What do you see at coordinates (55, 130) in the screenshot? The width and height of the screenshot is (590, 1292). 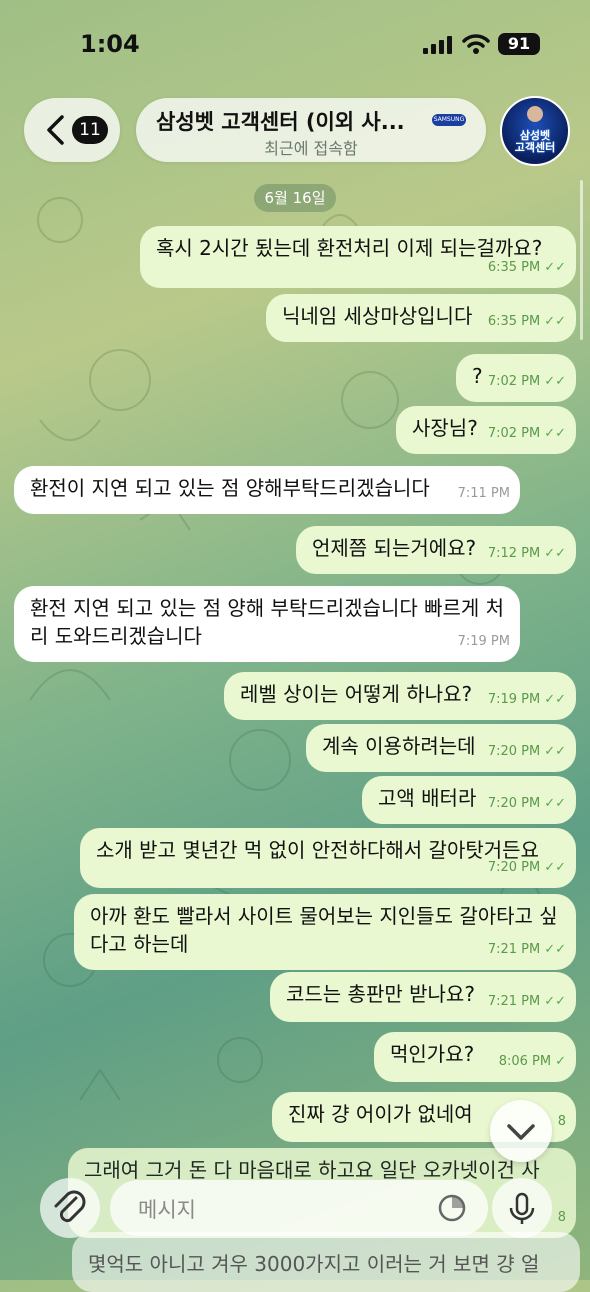 I see `chevron-left-icon` at bounding box center [55, 130].